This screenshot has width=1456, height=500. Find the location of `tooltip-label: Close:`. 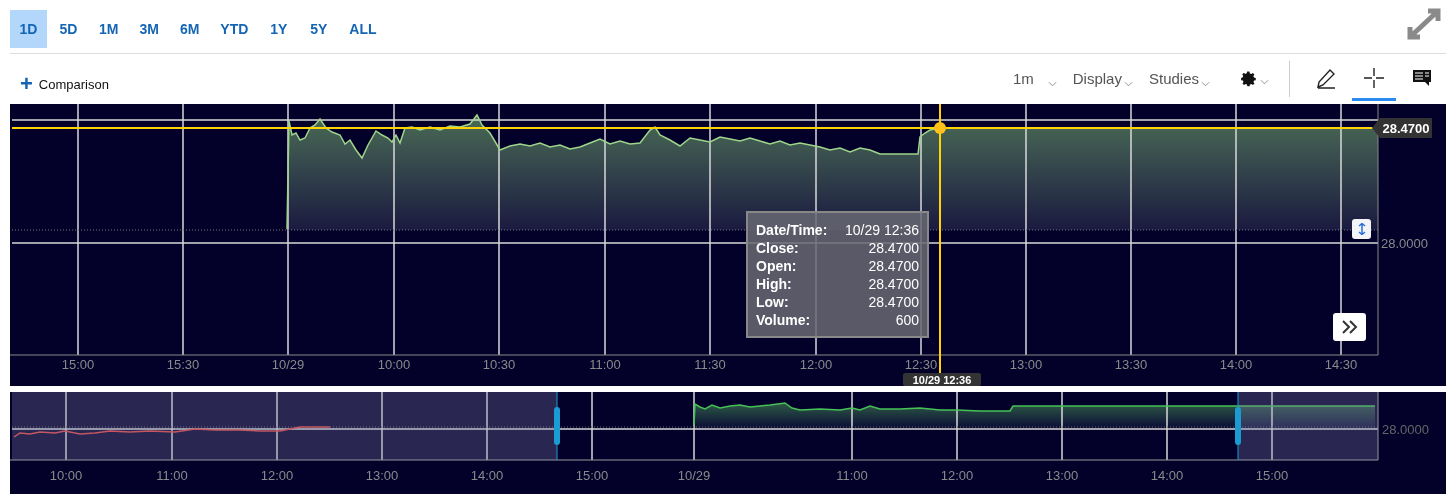

tooltip-label: Close: is located at coordinates (778, 248).